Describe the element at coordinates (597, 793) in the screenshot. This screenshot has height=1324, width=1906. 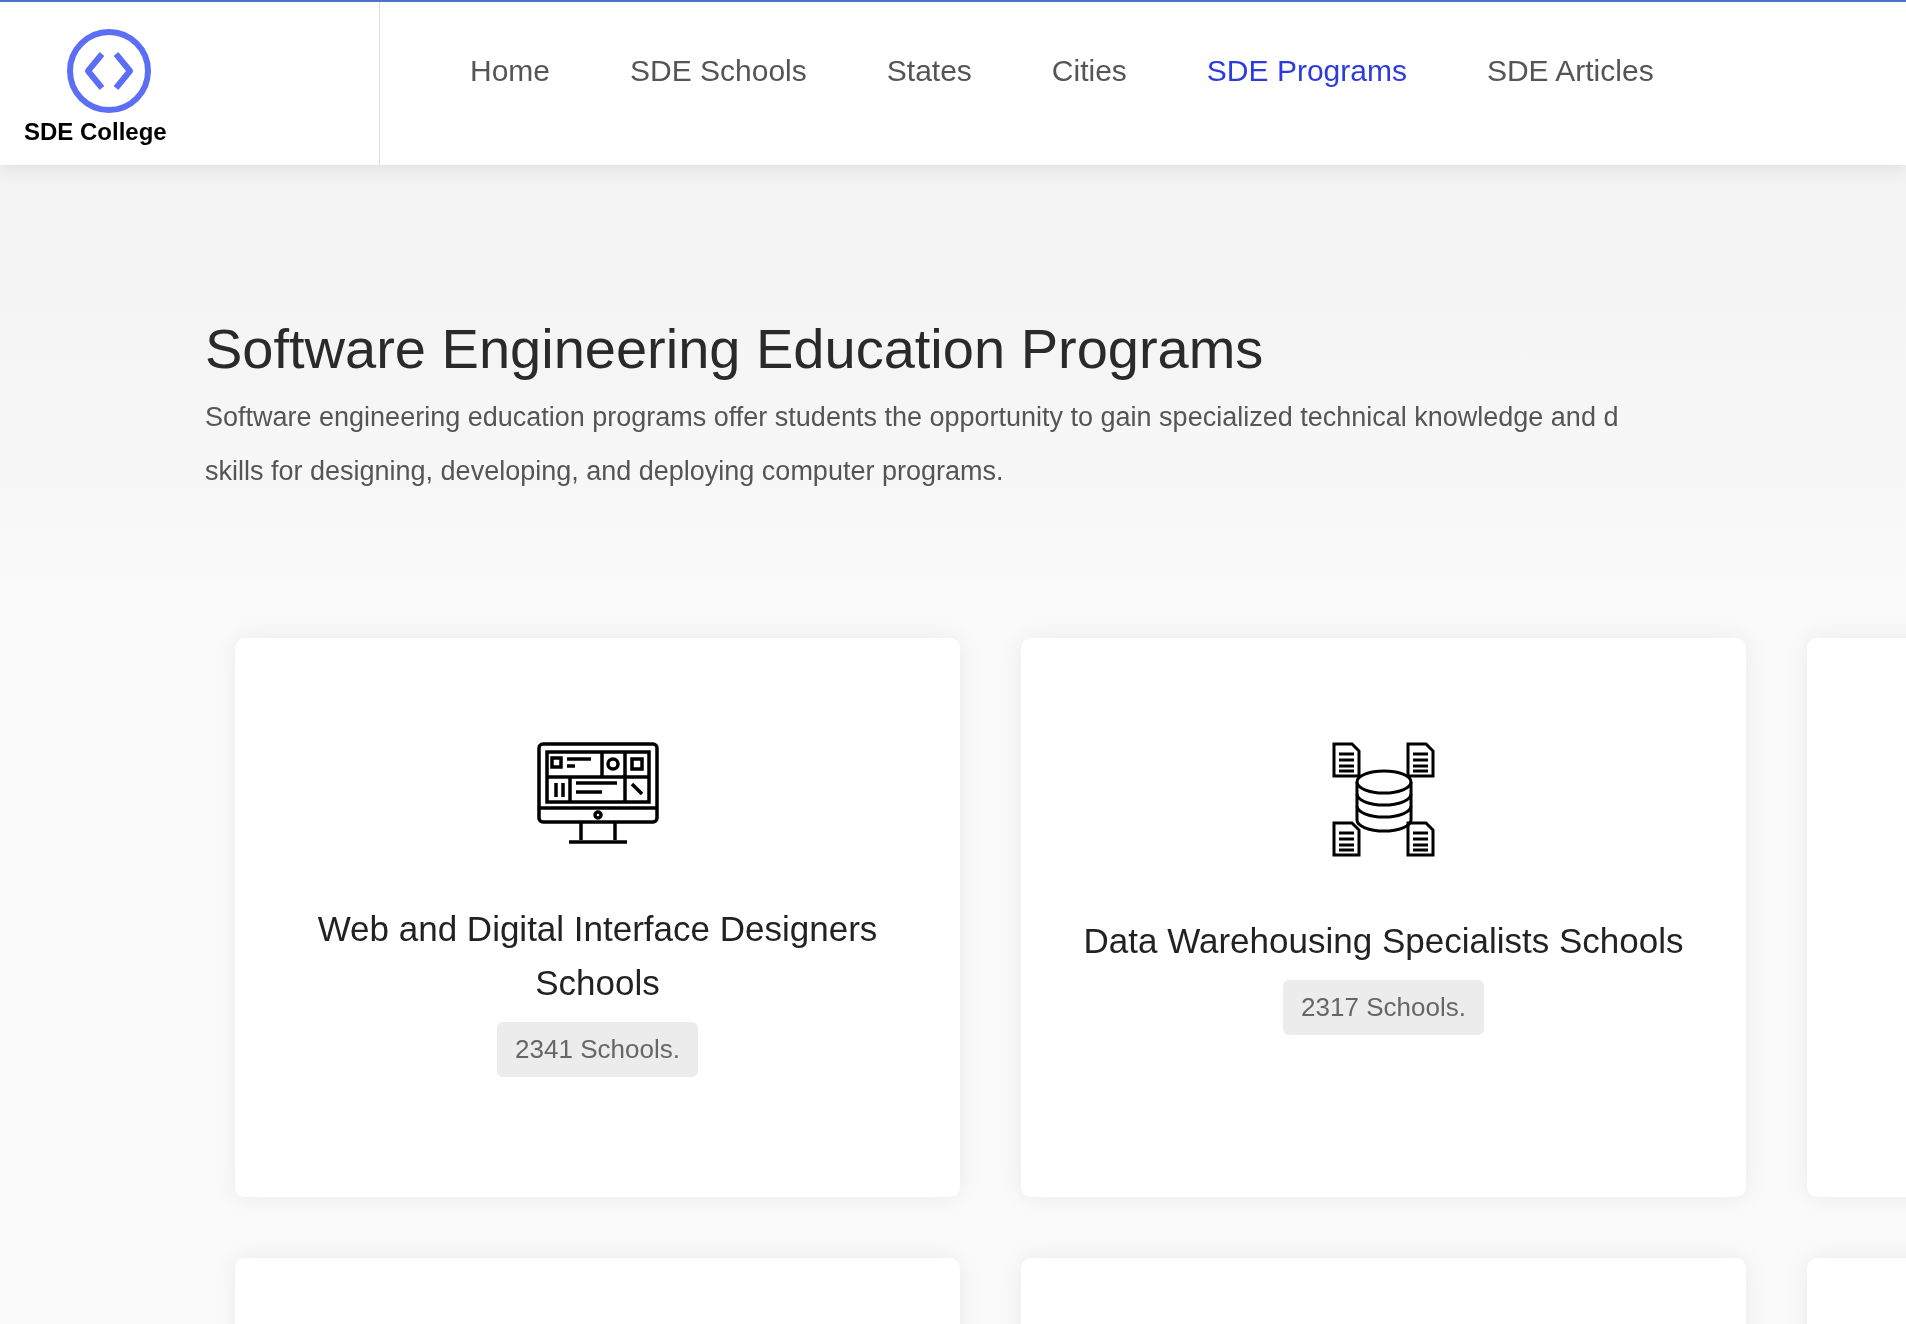
I see `monitor-dashboard-icon` at that location.